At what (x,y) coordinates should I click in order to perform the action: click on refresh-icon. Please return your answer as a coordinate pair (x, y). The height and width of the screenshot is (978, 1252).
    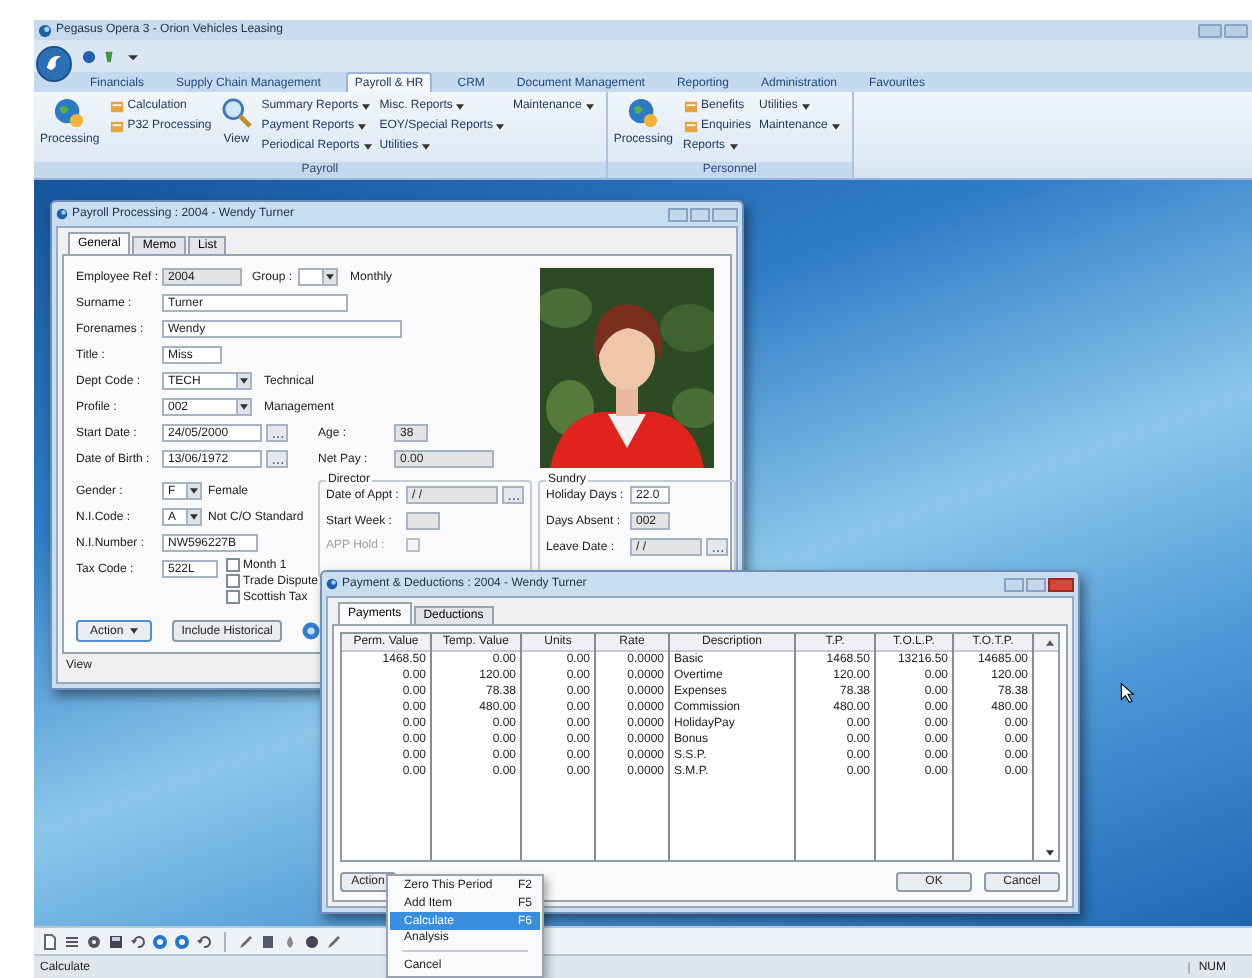
    Looking at the image, I should click on (204, 941).